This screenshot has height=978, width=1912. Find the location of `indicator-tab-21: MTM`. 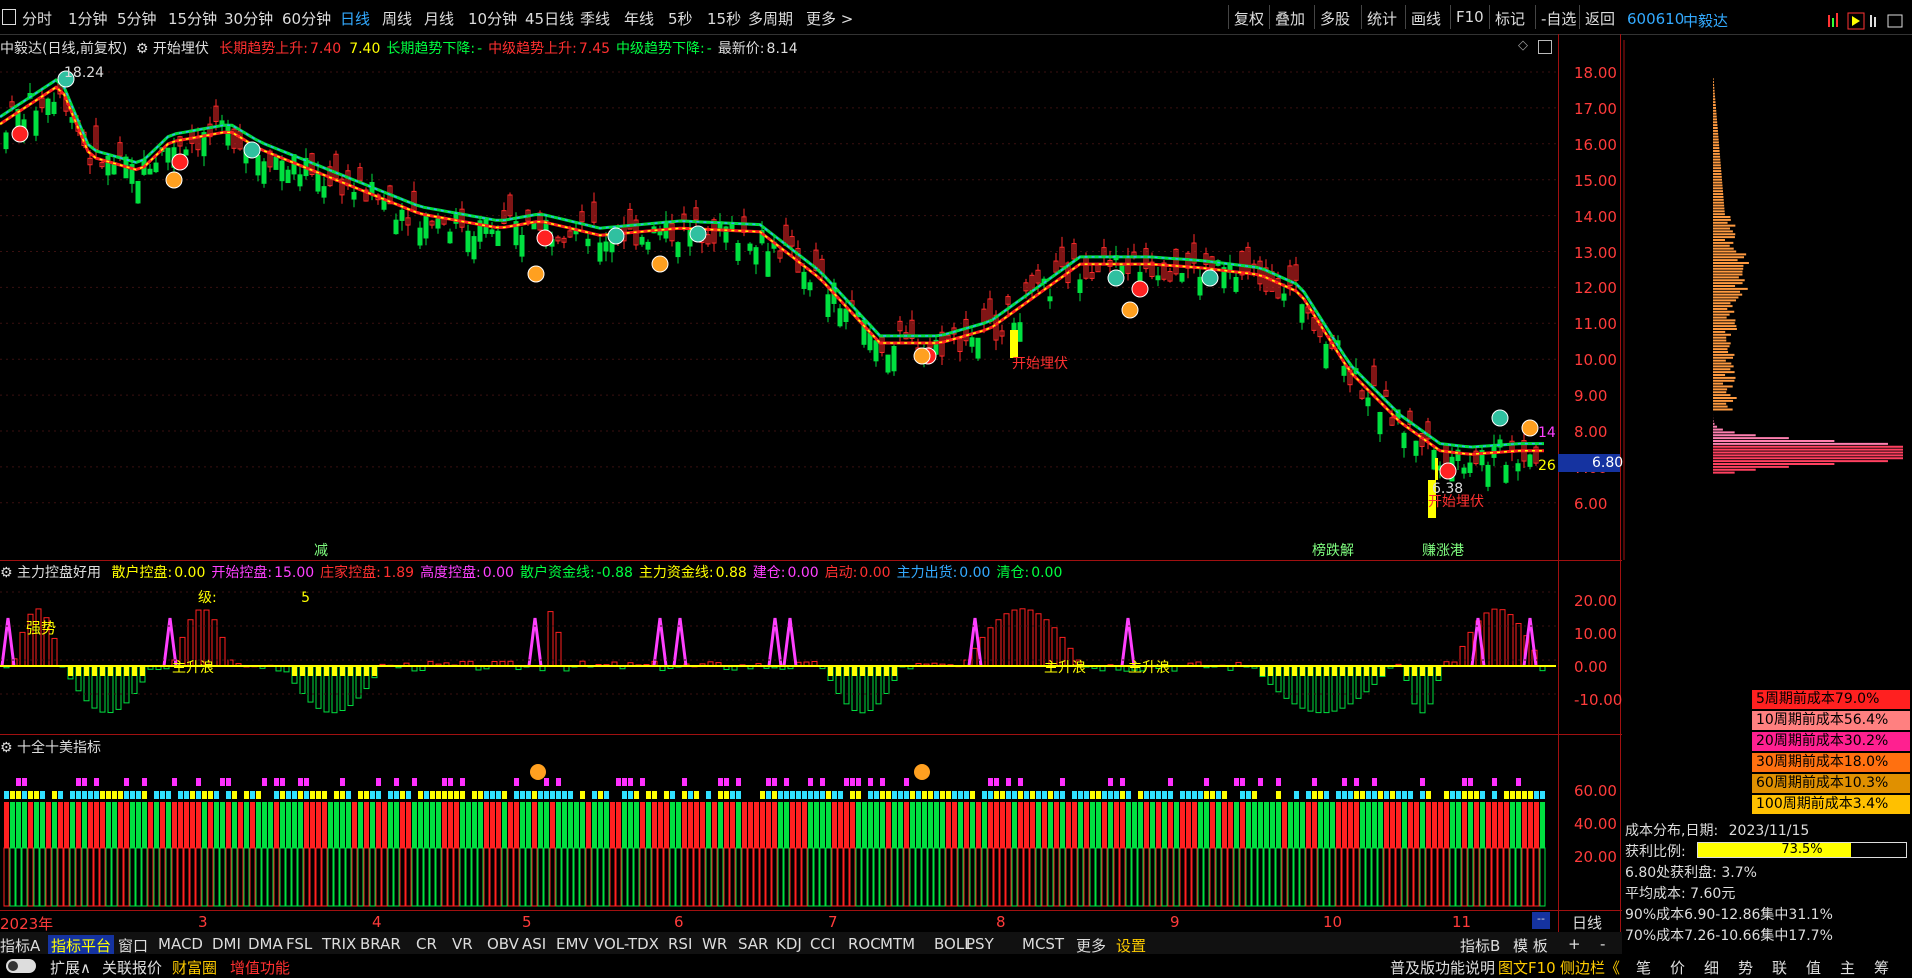

indicator-tab-21: MTM is located at coordinates (897, 944).